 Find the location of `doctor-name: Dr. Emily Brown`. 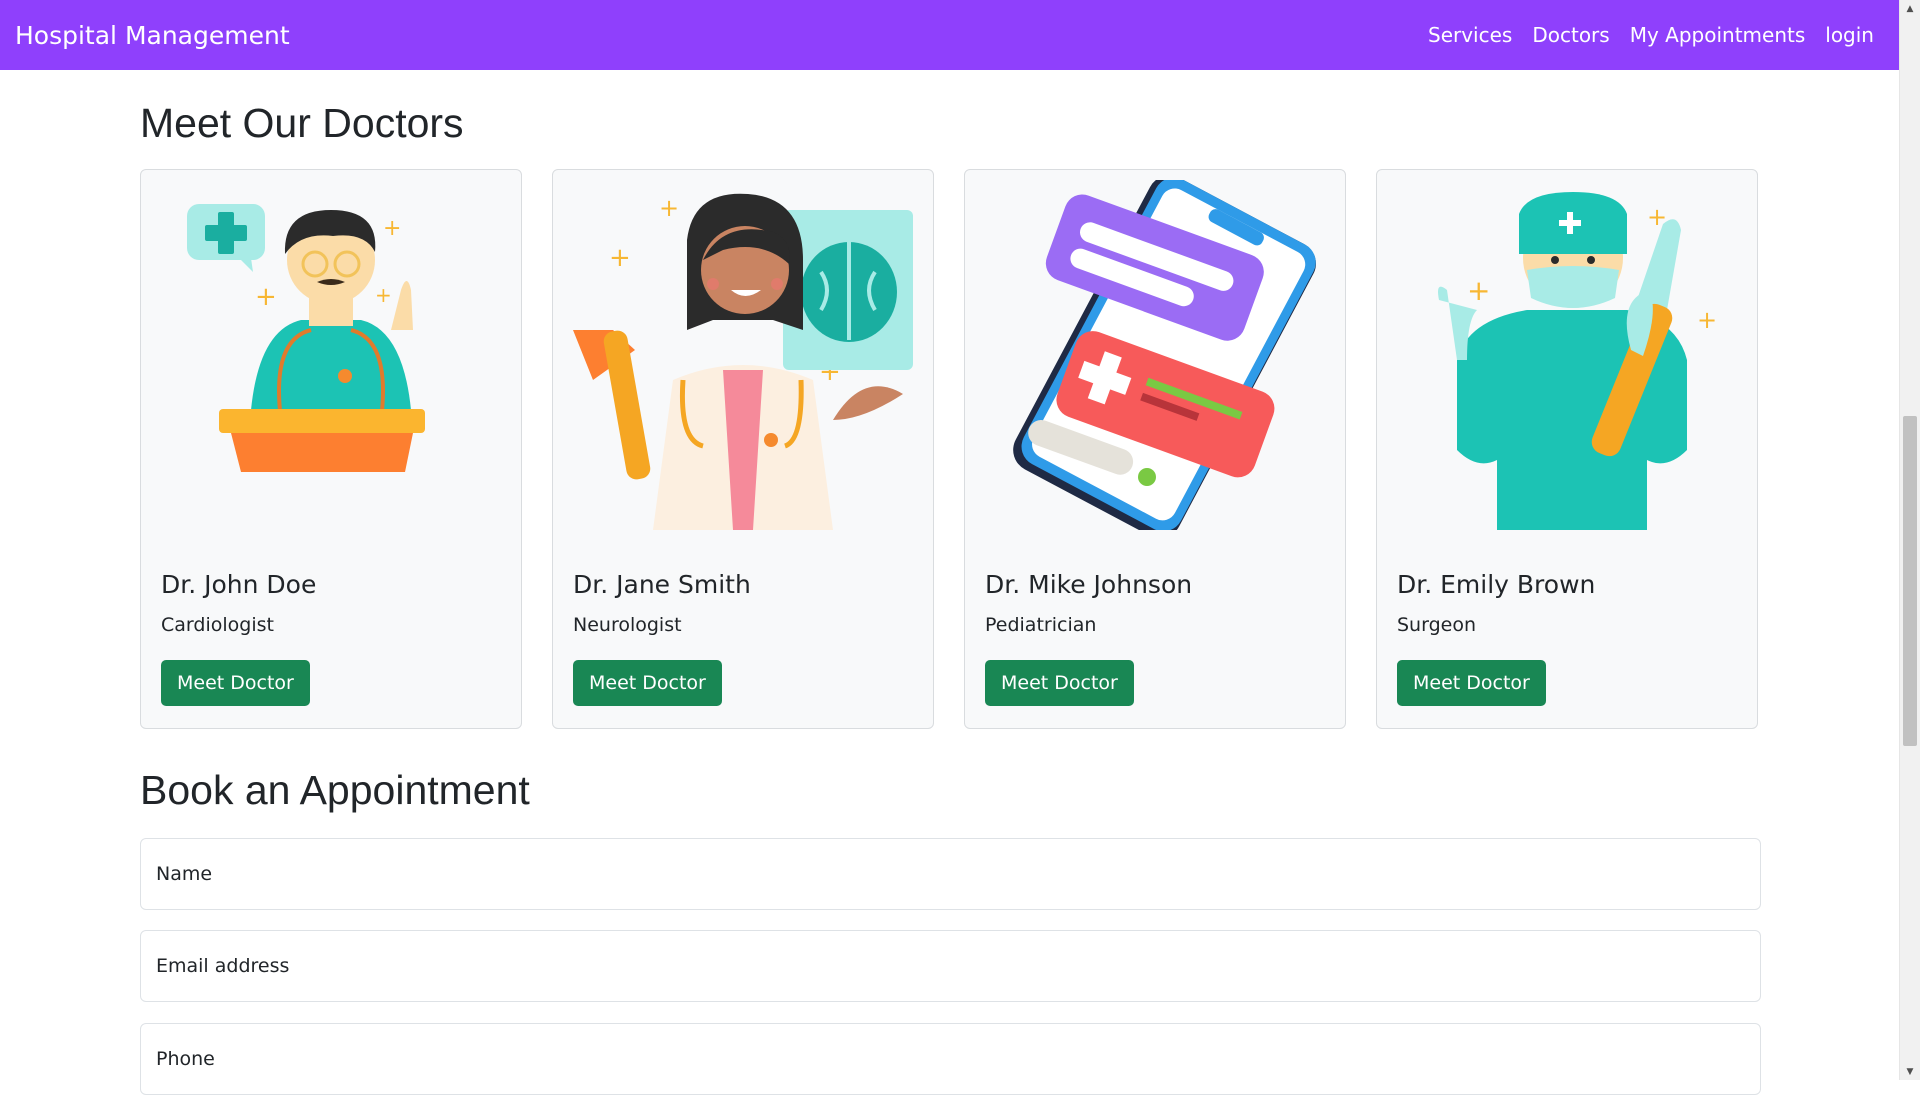

doctor-name: Dr. Emily Brown is located at coordinates (1496, 584).